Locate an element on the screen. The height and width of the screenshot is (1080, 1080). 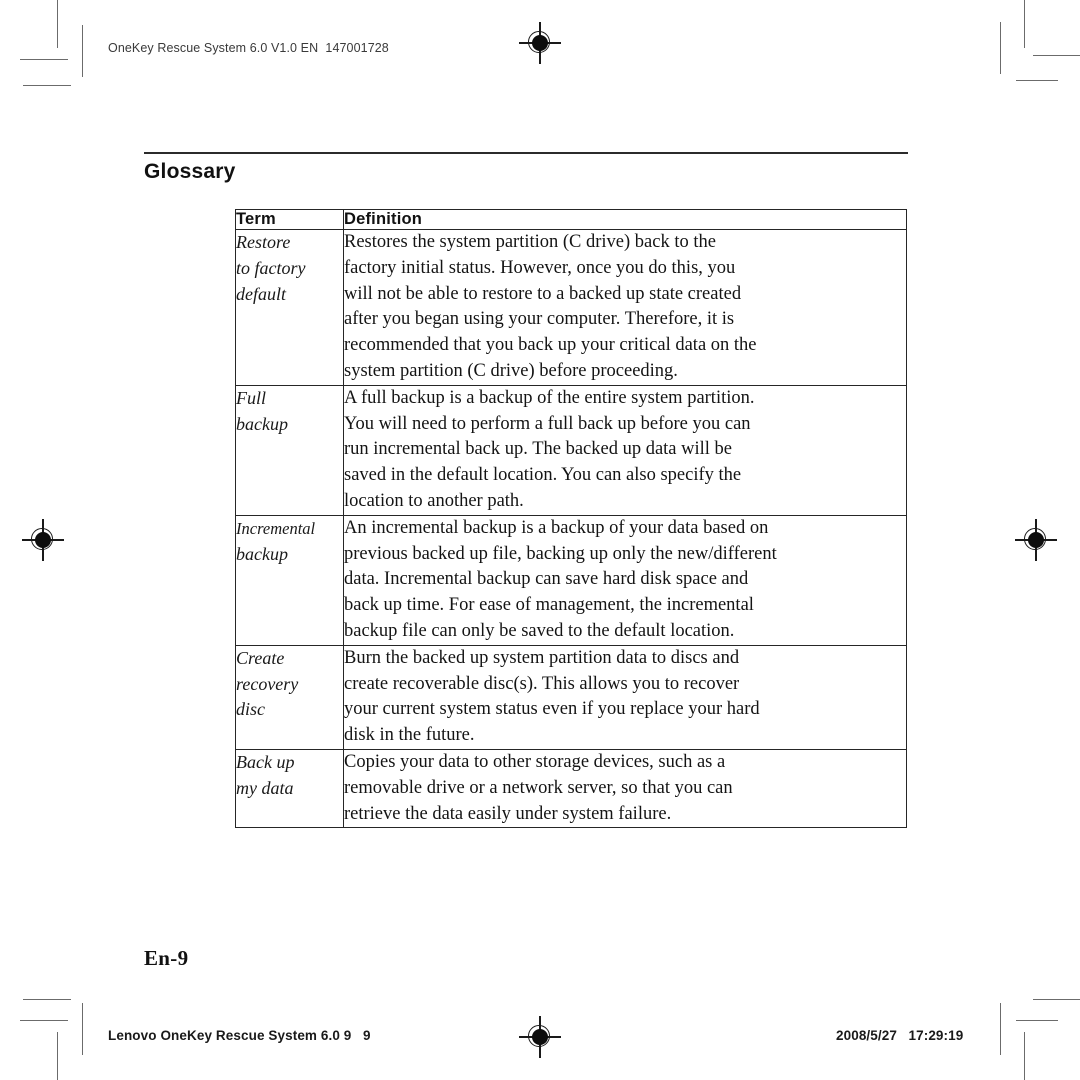
page-number-mark: En-9 is located at coordinates (166, 958).